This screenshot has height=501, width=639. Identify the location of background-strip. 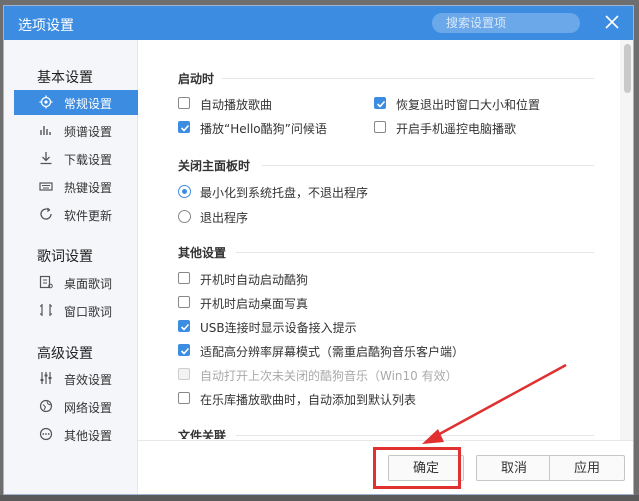
(319, 498).